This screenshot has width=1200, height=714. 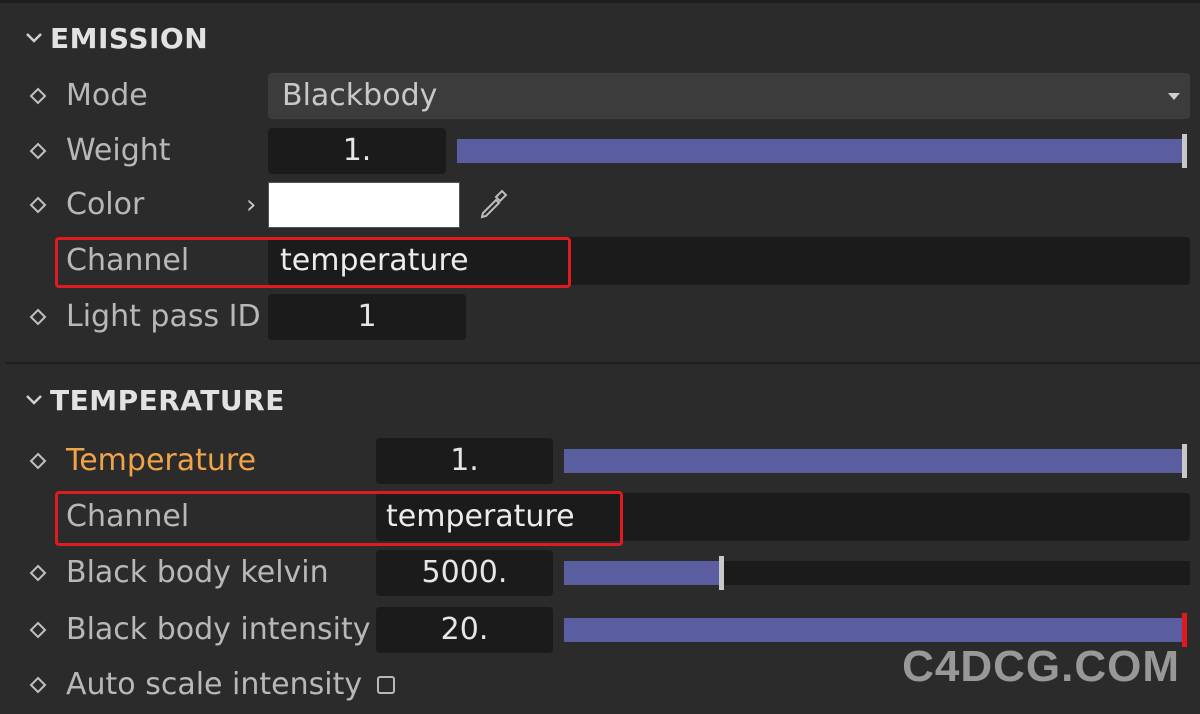 I want to click on mode-row: Mode Blackbody, so click(x=600, y=96).